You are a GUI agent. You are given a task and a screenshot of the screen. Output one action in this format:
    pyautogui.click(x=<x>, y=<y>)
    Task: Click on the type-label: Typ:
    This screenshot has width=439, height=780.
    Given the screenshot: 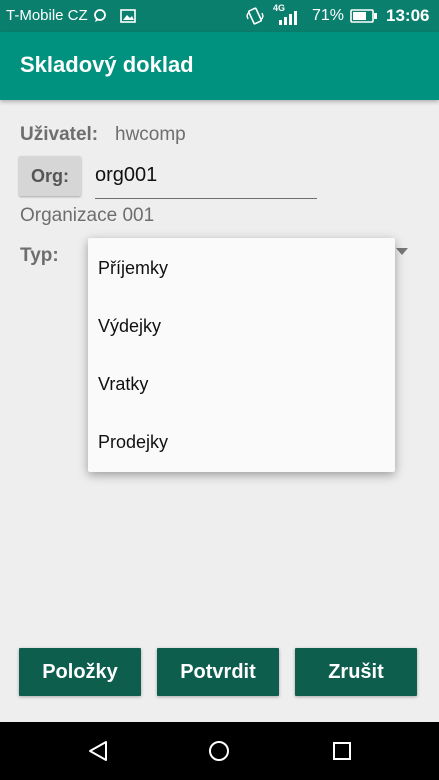 What is the action you would take?
    pyautogui.click(x=39, y=255)
    